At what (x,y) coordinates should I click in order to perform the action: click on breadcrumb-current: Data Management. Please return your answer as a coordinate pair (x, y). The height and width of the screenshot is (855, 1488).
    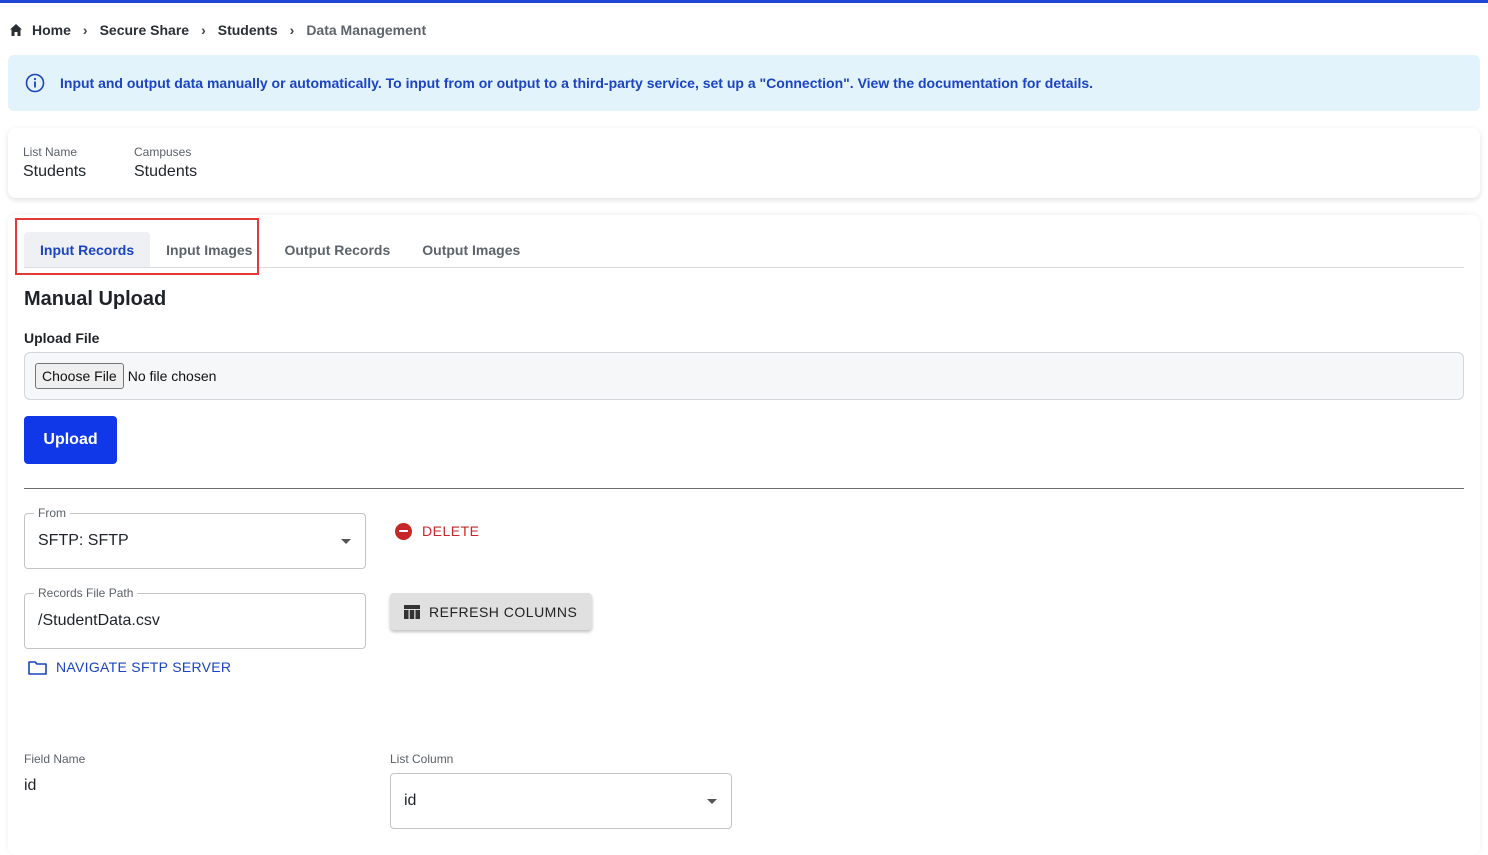
    Looking at the image, I should click on (366, 30).